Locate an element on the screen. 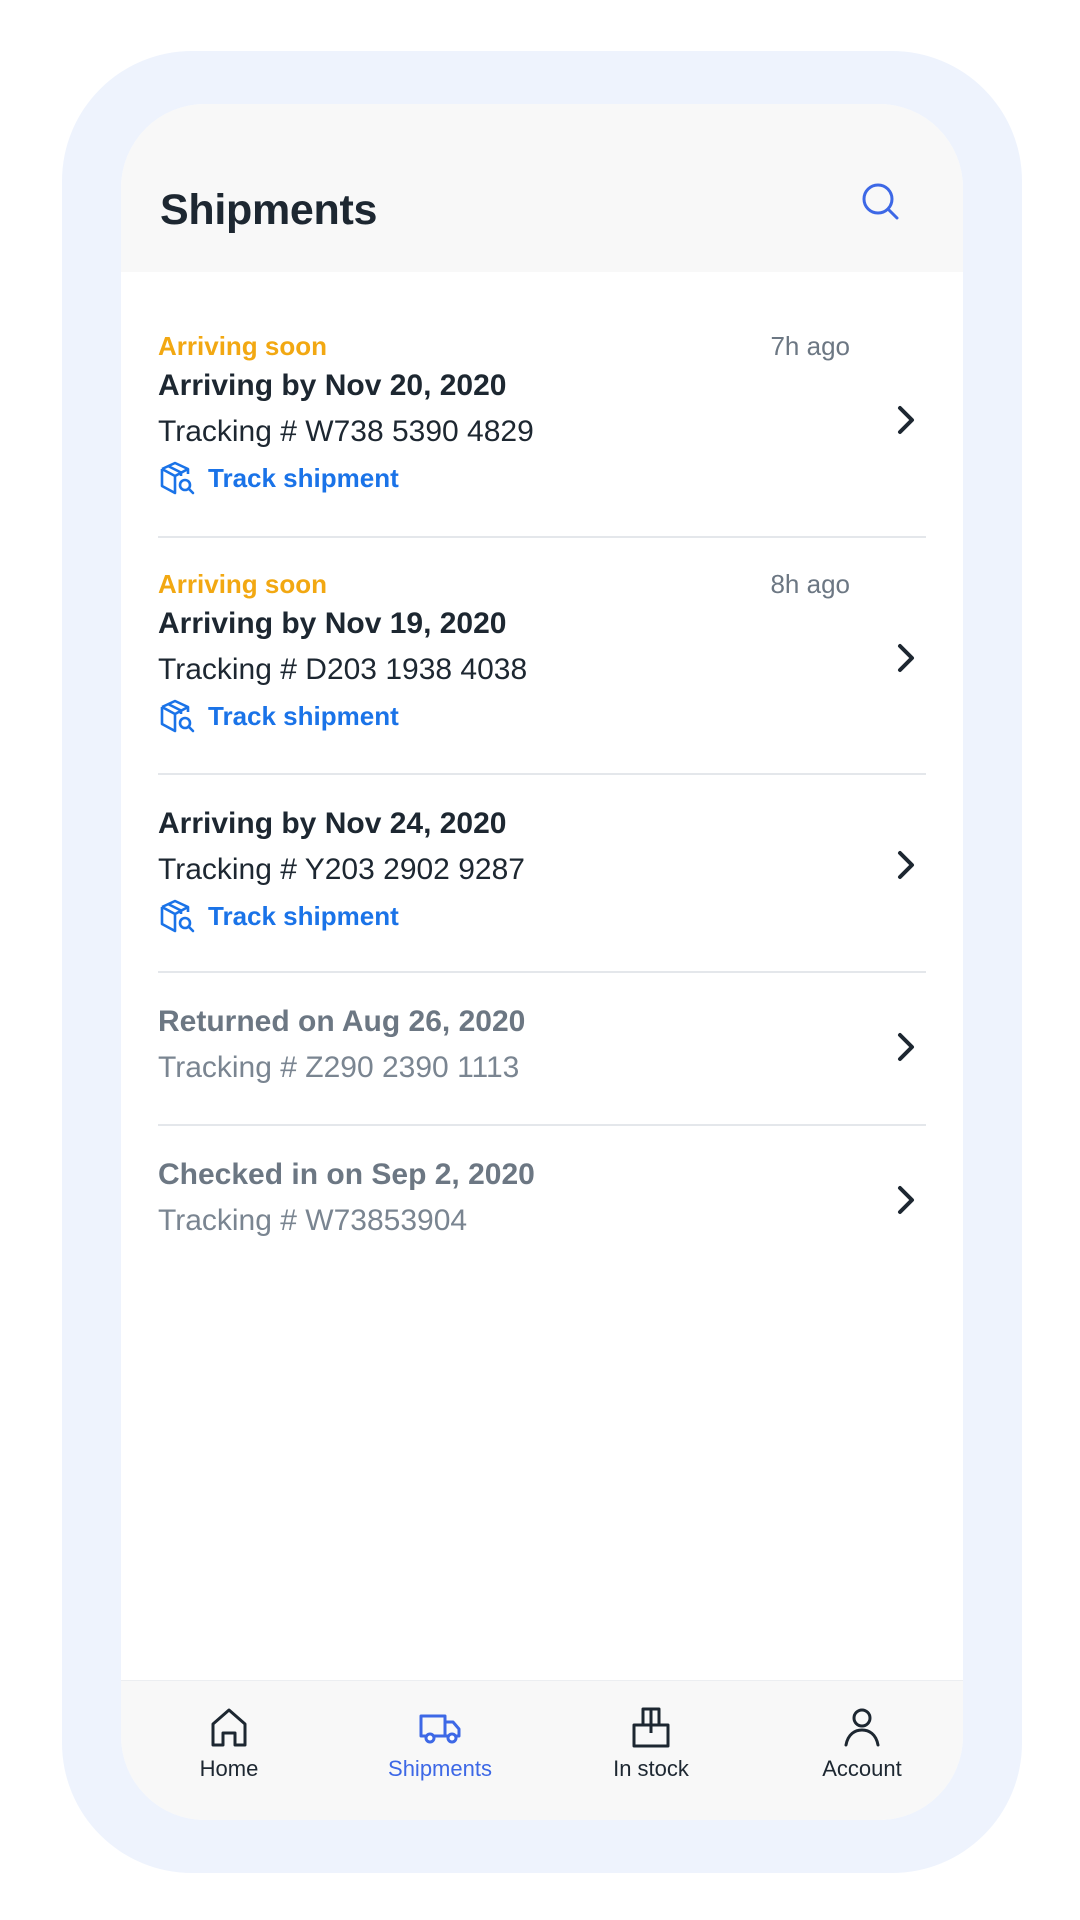 Image resolution: width=1080 pixels, height=1920 pixels. tracking-number: Tracking # D203 1938 4038 is located at coordinates (343, 669).